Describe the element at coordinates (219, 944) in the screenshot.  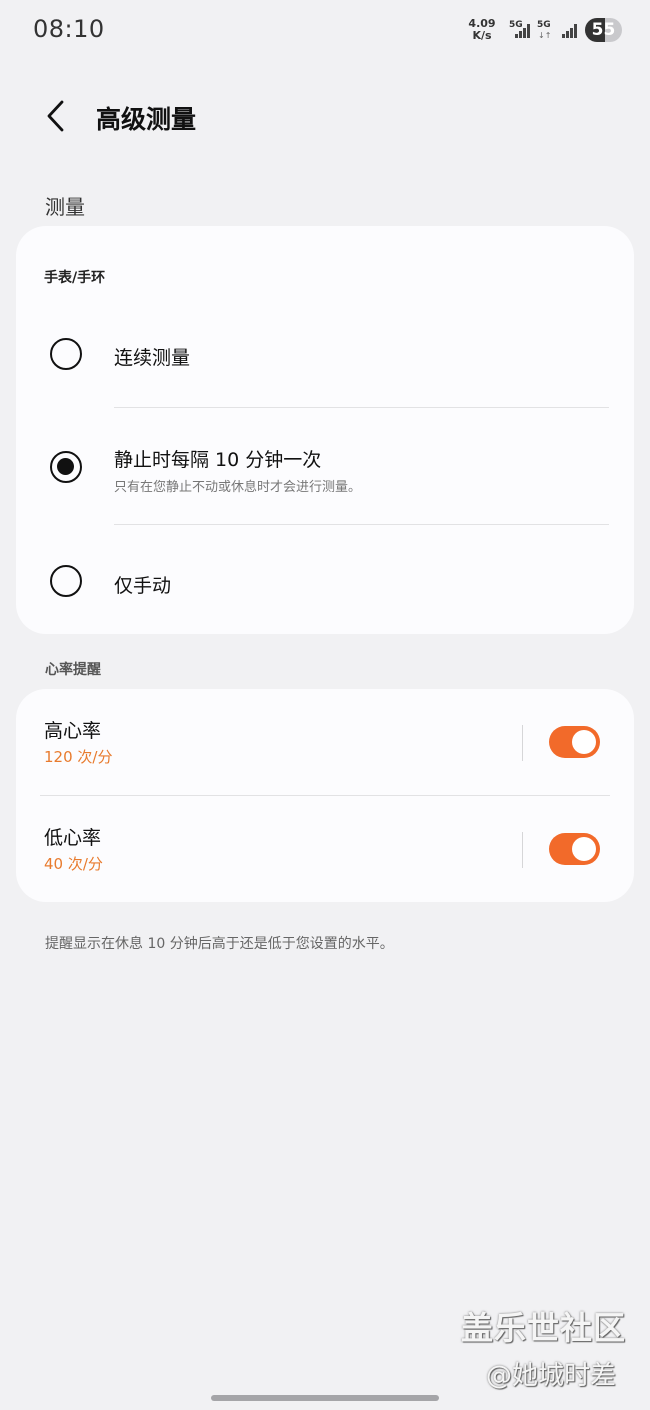
I see `alert-note: 提醒显示在休息 10 分钟后高于还是低于您设置的水平。` at that location.